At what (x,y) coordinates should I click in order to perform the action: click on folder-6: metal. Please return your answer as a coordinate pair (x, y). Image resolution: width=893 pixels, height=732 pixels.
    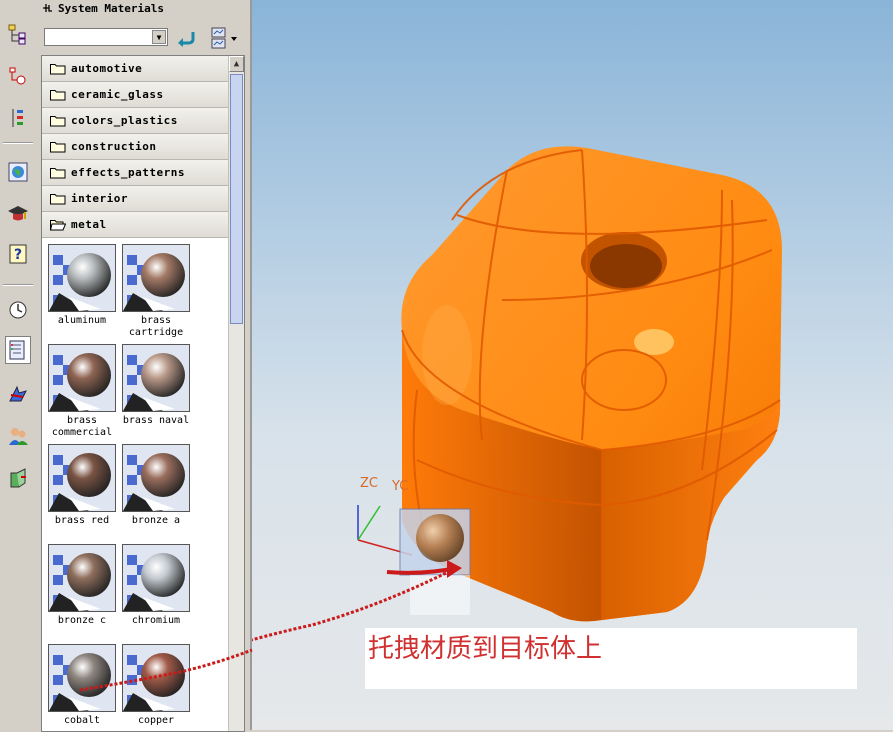
    Looking at the image, I should click on (135, 225).